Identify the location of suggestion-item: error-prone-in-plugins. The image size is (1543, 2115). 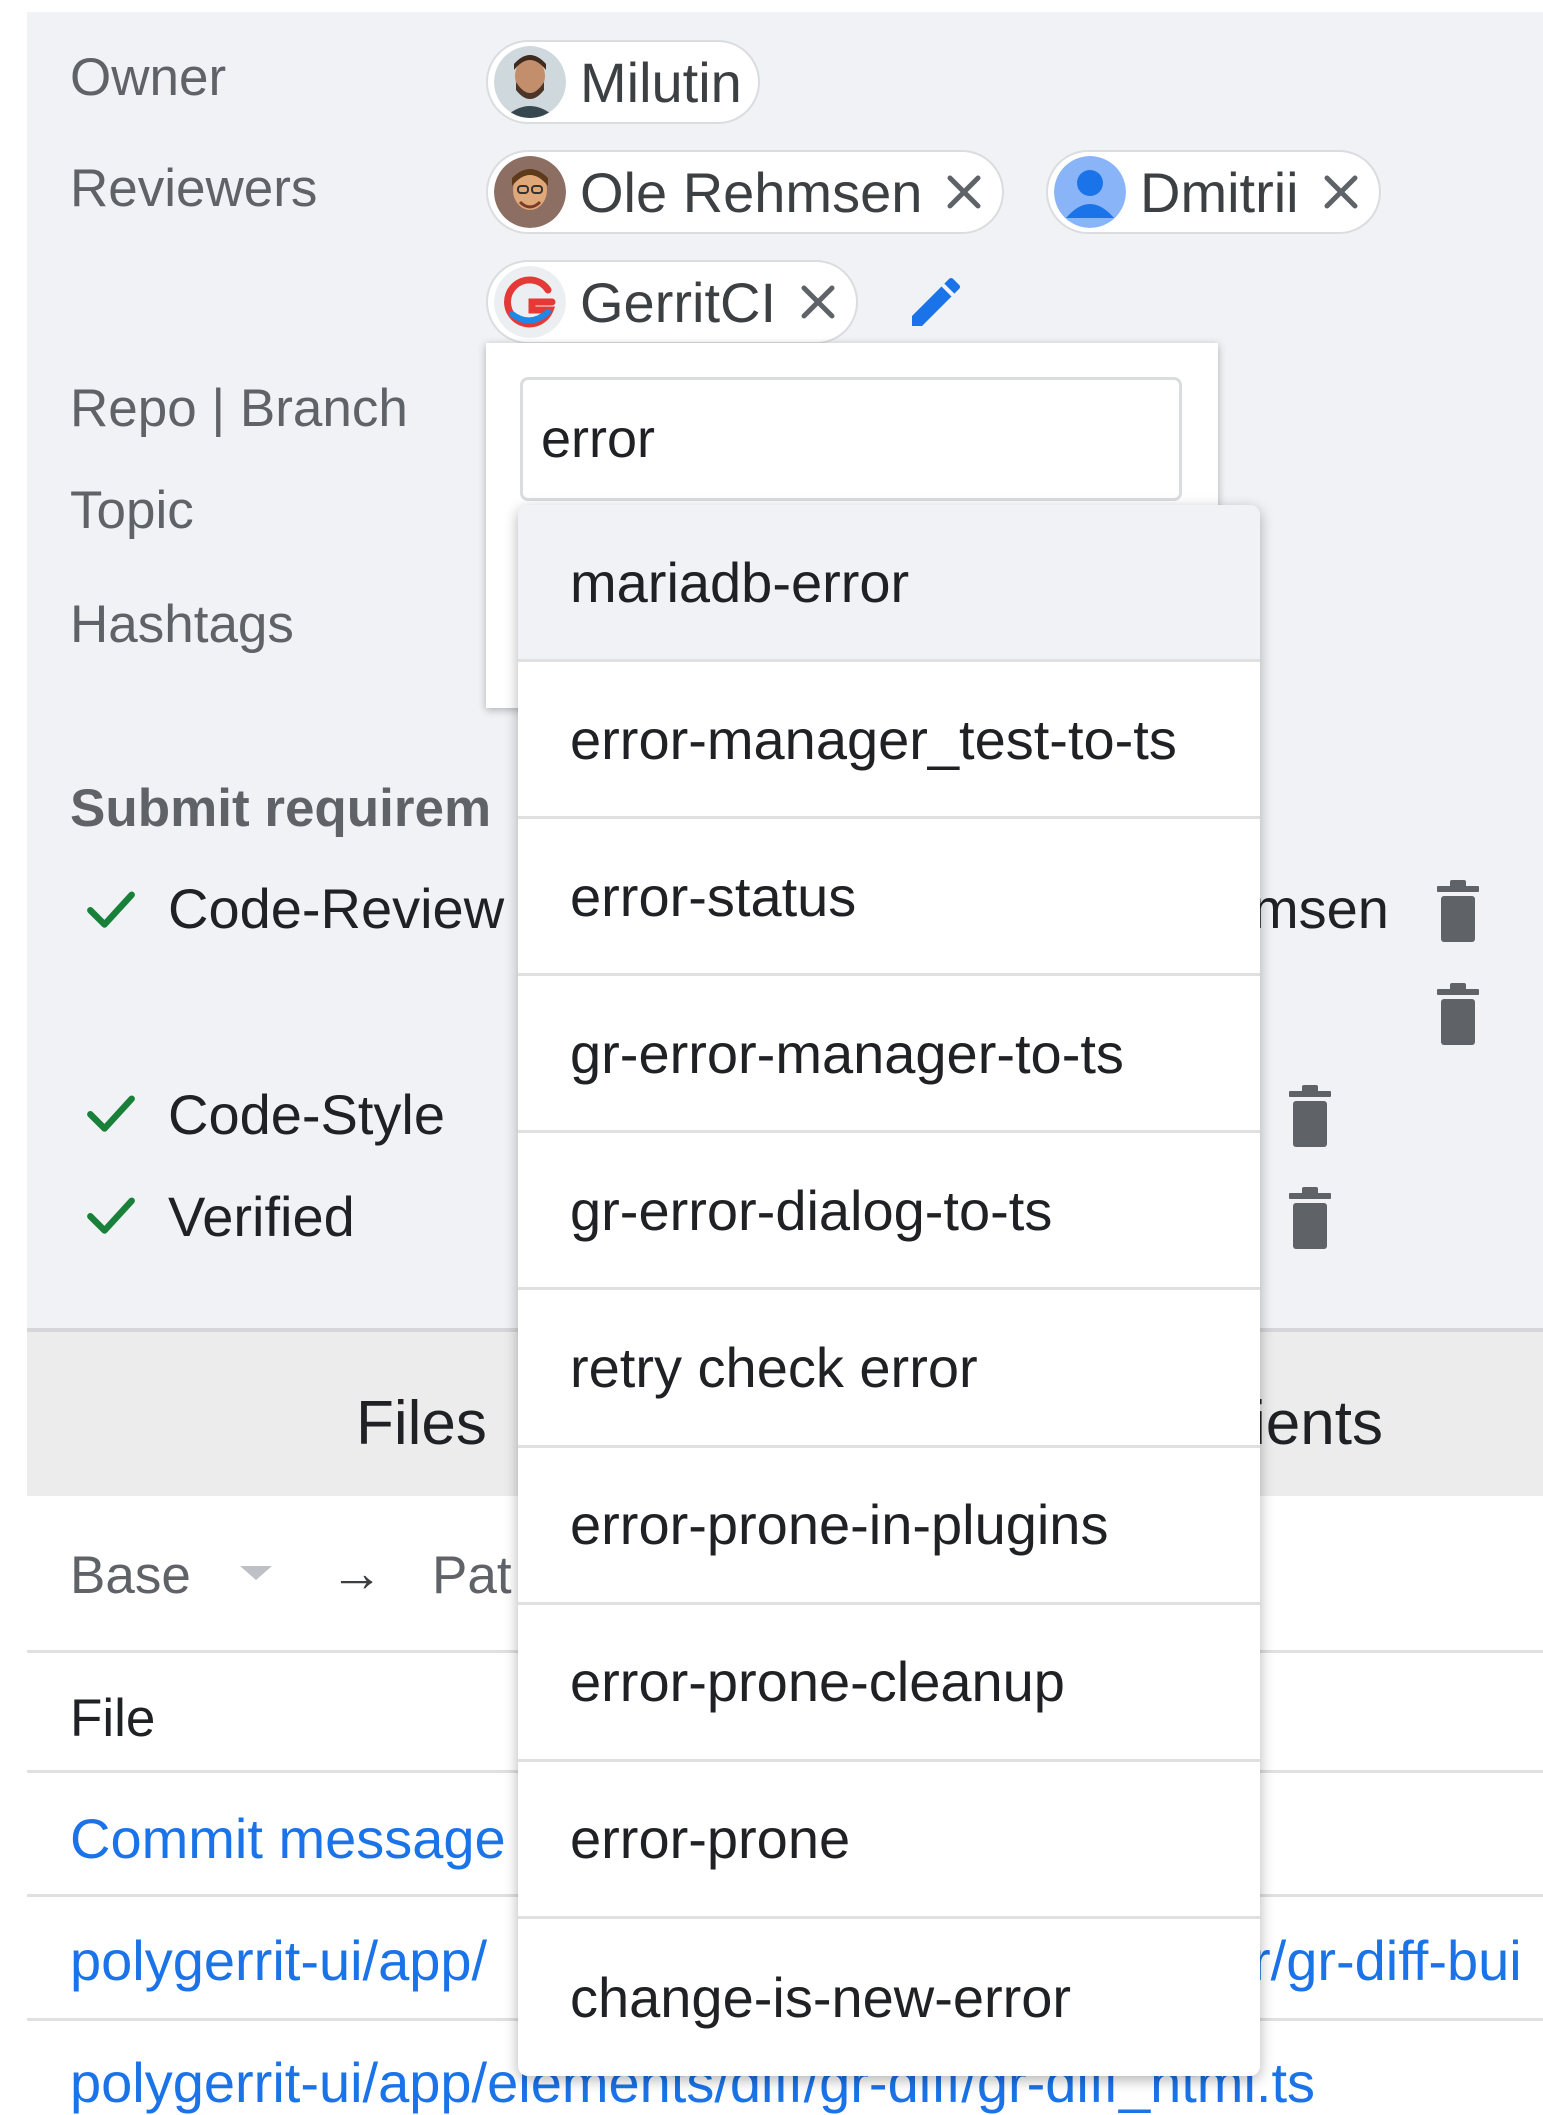
(889, 1526).